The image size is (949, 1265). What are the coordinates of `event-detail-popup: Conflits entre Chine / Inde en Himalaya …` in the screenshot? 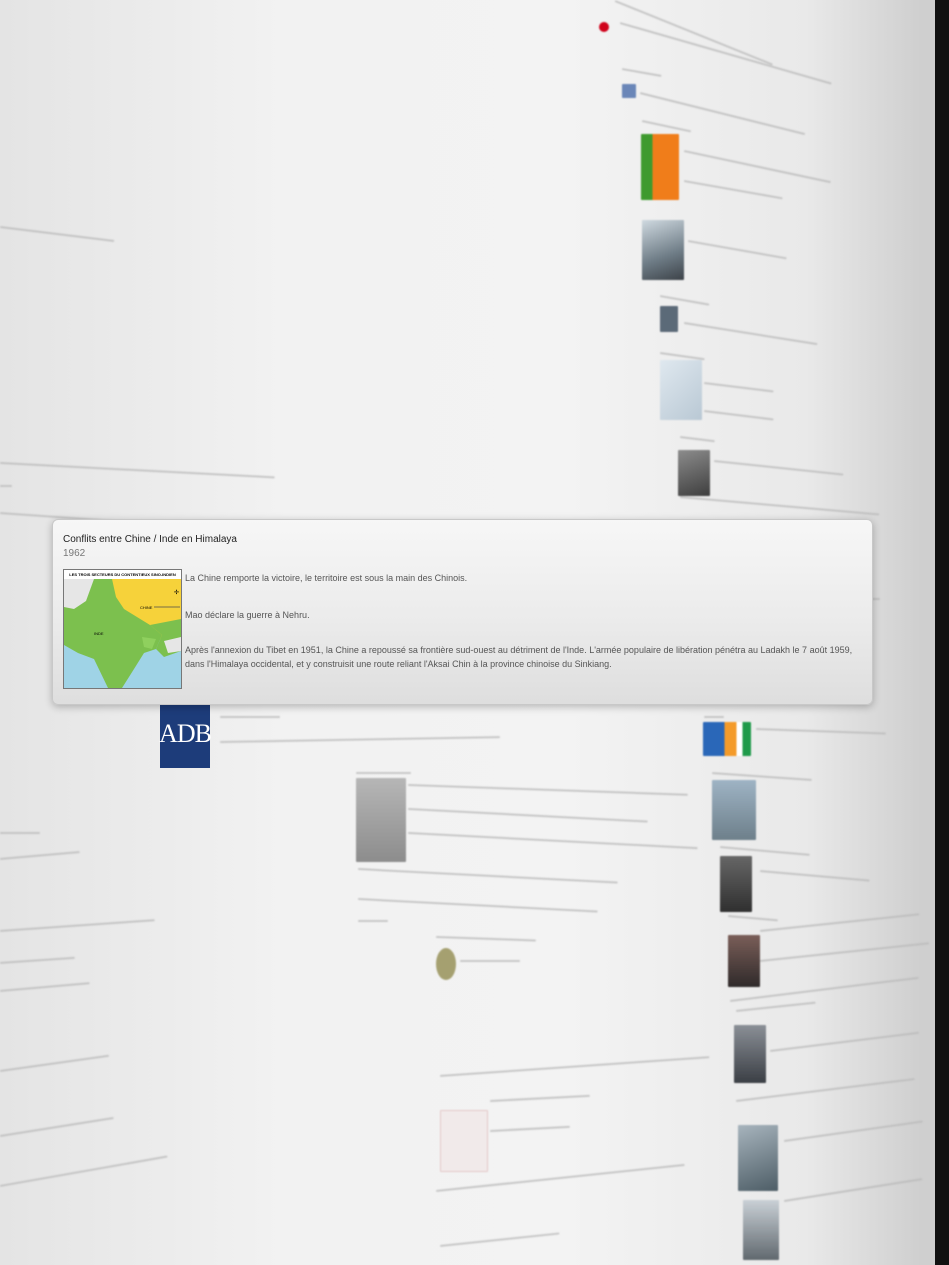 It's located at (462, 612).